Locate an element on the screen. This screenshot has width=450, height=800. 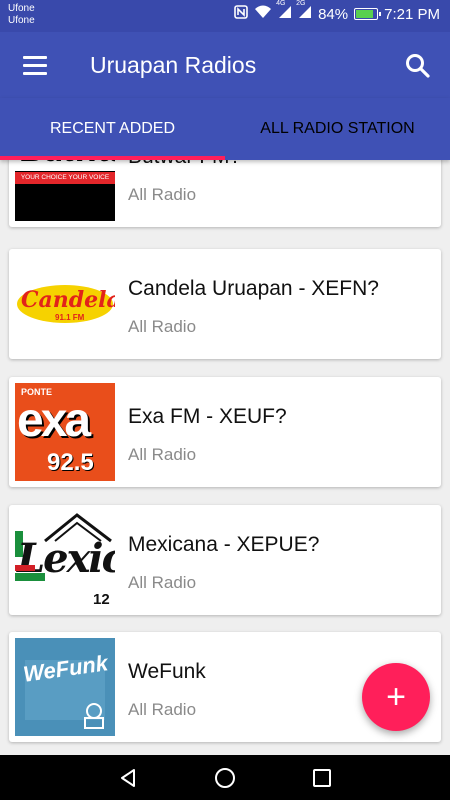
station-logo-wefunk: WeFunk is located at coordinates (65, 687).